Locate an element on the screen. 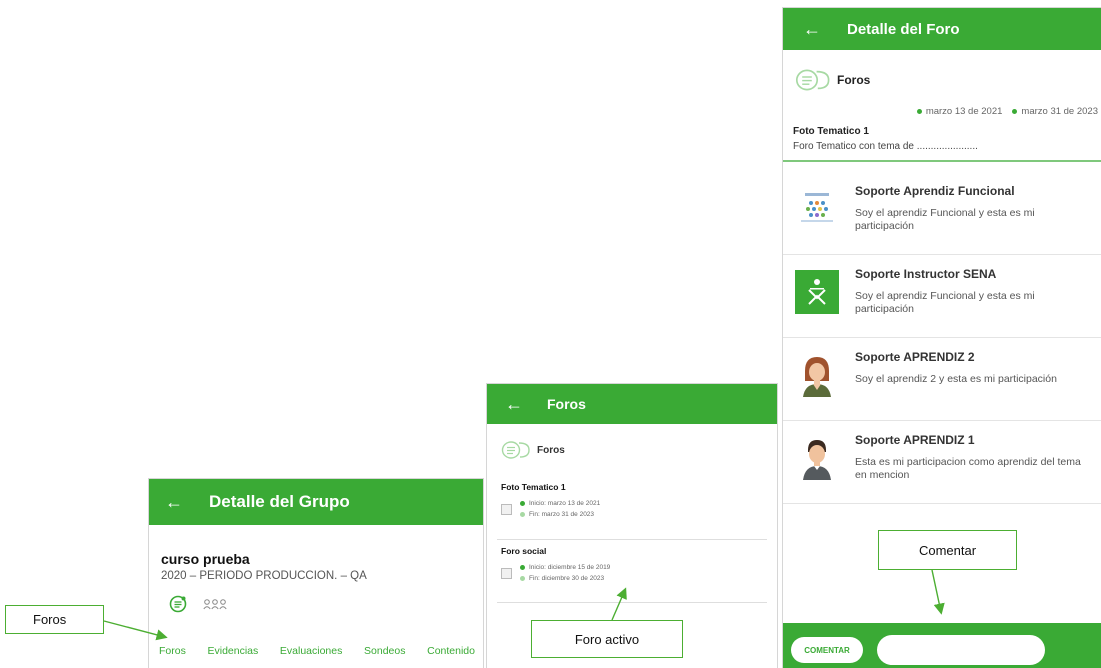  app-bar: ← Detalle del Foro is located at coordinates (942, 29).